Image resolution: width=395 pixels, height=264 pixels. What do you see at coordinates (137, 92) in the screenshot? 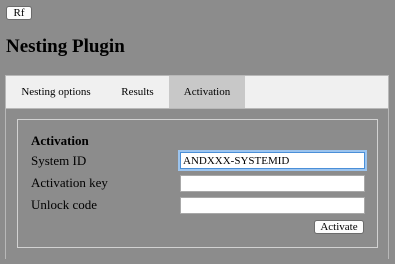
I see `tab-results: Results` at bounding box center [137, 92].